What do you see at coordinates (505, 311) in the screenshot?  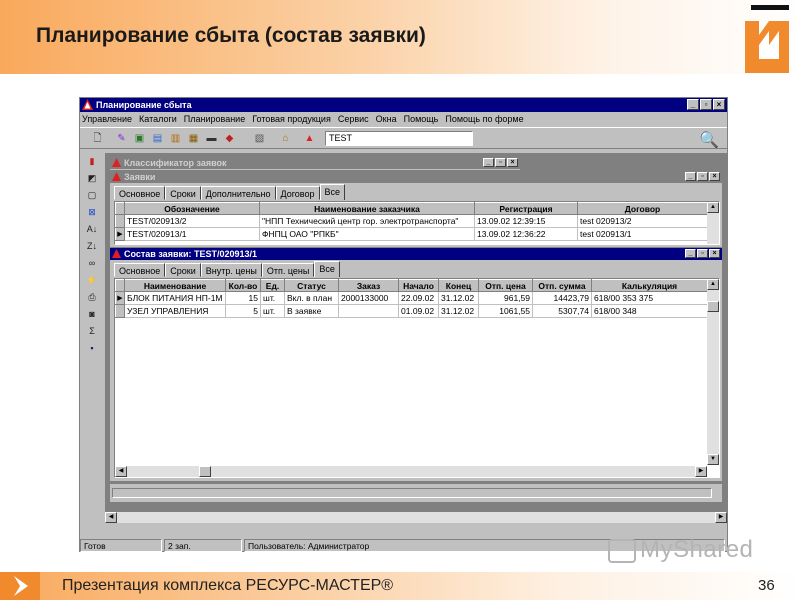 I see `table-cell: 1061,55` at bounding box center [505, 311].